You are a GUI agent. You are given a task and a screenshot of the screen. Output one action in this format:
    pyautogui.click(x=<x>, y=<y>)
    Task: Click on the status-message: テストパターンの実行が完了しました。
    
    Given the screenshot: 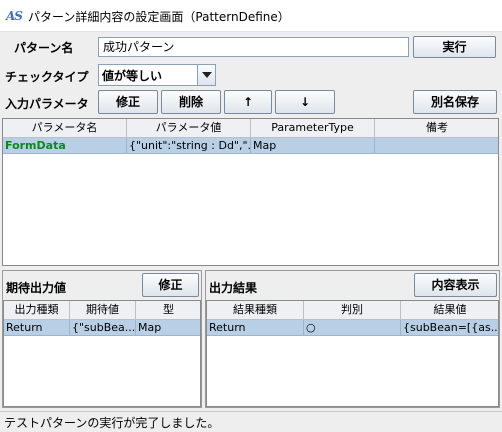 What is the action you would take?
    pyautogui.click(x=112, y=423)
    